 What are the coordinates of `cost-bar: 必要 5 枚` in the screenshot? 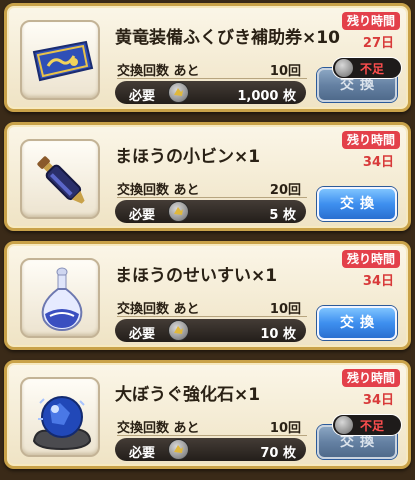 It's located at (210, 211).